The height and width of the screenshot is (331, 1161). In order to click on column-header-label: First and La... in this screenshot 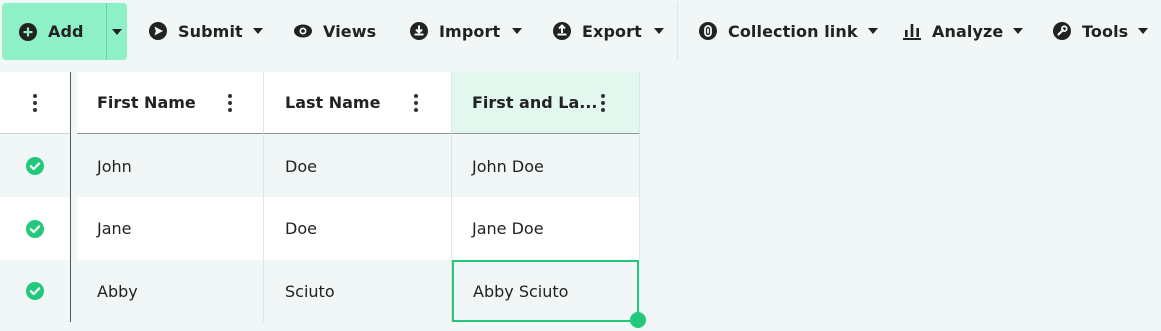, I will do `click(535, 102)`.